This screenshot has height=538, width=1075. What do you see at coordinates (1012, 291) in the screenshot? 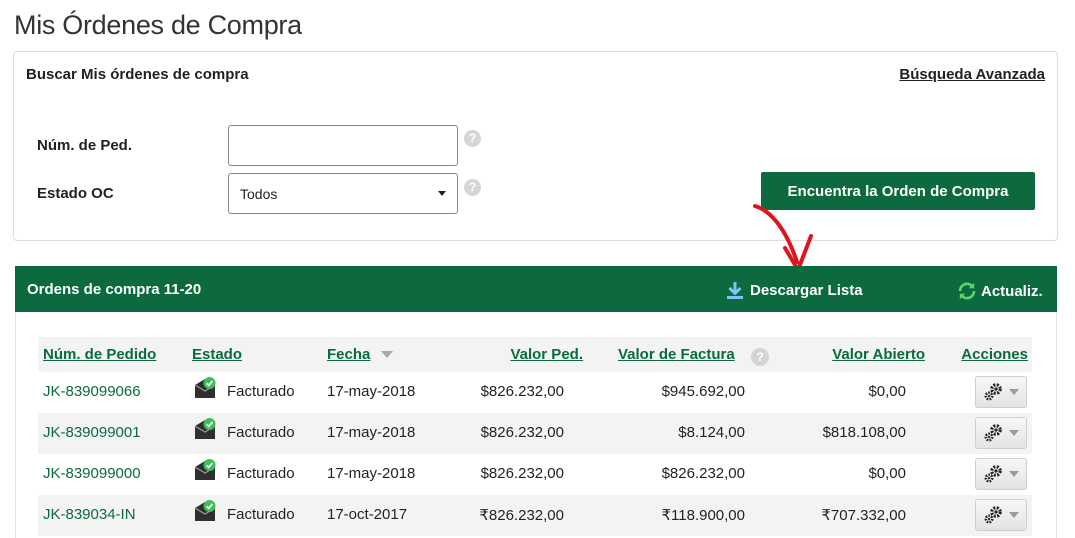
I see `refresh-label: Actualiz.` at bounding box center [1012, 291].